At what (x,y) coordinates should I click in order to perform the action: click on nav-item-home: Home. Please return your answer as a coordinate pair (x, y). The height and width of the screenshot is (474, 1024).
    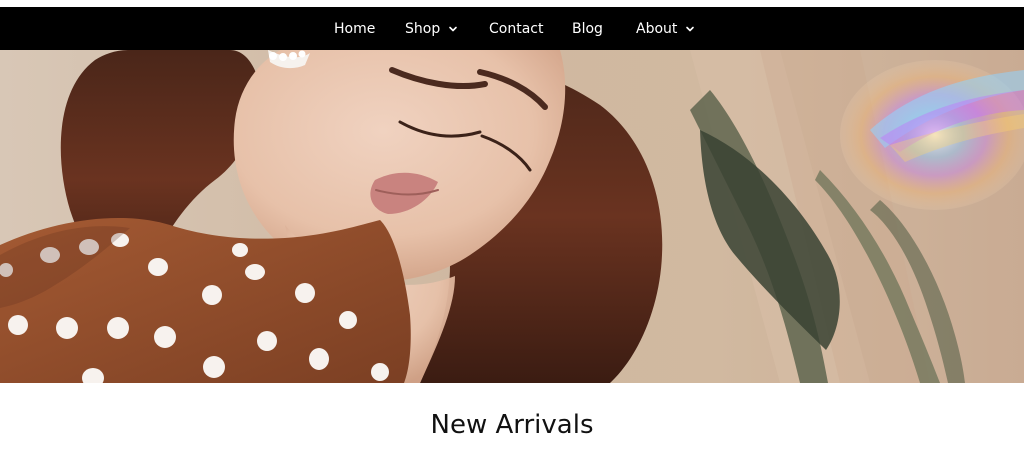
    Looking at the image, I should click on (354, 28).